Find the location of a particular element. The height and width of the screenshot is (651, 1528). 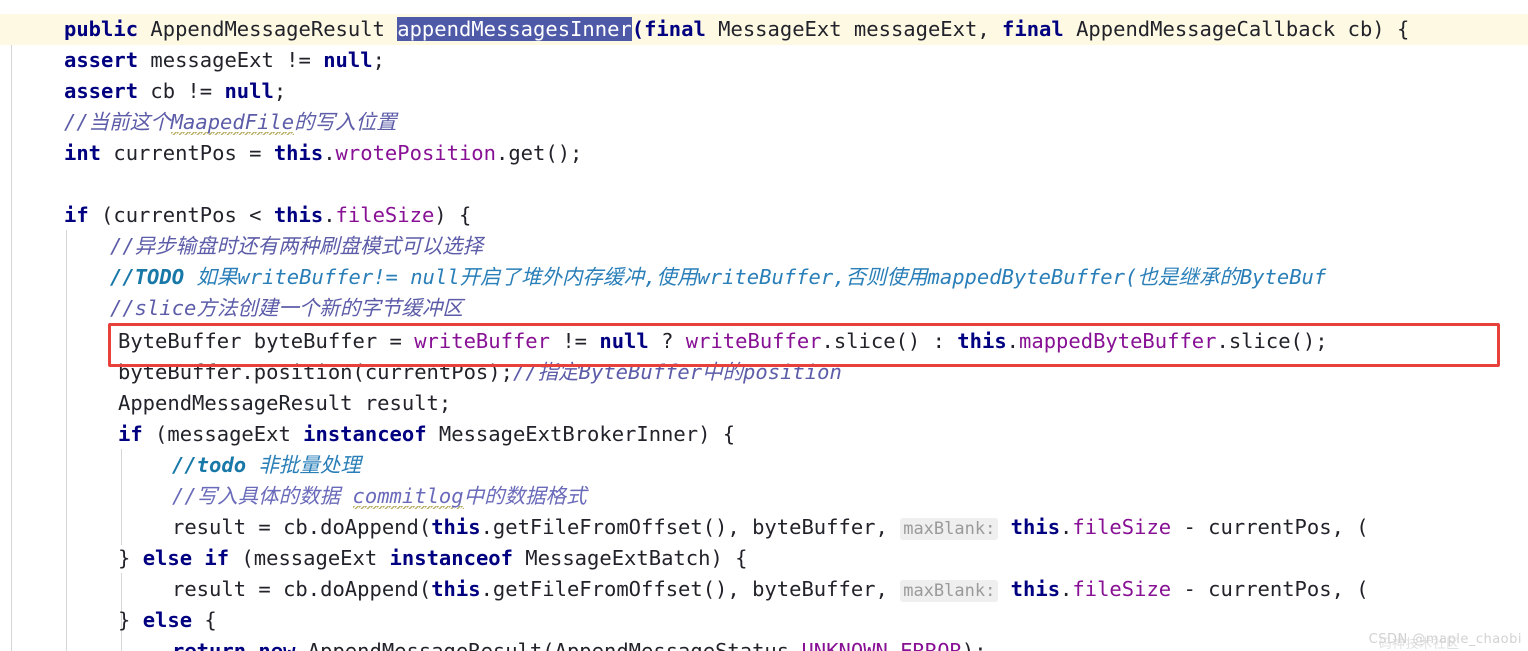

assert-expr: messageExt != is located at coordinates (231, 60).